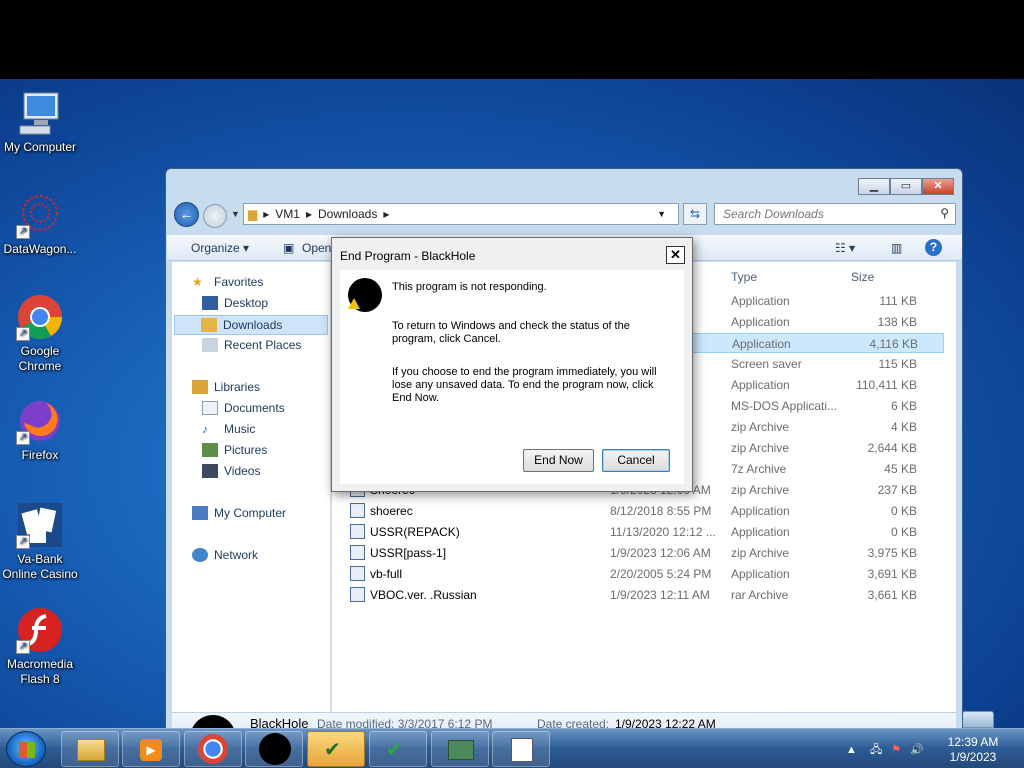 The height and width of the screenshot is (768, 1024). I want to click on breadcrumb-vm1: VM1, so click(287, 214).